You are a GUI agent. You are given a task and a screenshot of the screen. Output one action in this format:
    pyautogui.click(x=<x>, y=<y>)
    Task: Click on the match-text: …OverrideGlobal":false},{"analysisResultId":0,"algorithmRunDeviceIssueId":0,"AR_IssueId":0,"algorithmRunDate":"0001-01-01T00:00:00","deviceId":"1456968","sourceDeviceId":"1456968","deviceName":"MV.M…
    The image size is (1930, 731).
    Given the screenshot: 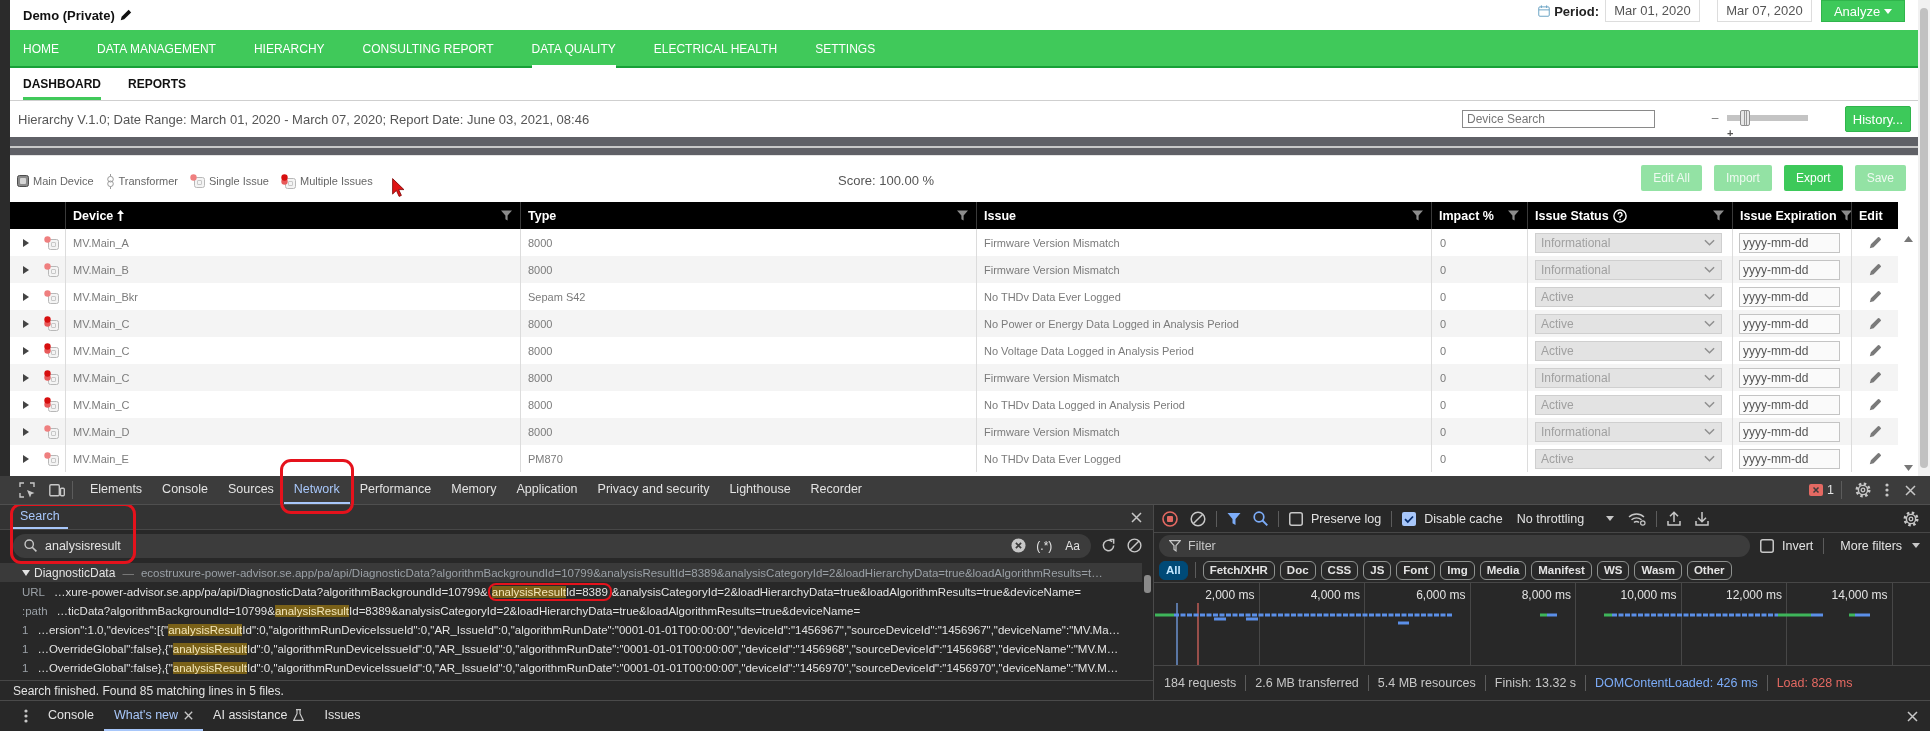 What is the action you would take?
    pyautogui.click(x=578, y=648)
    